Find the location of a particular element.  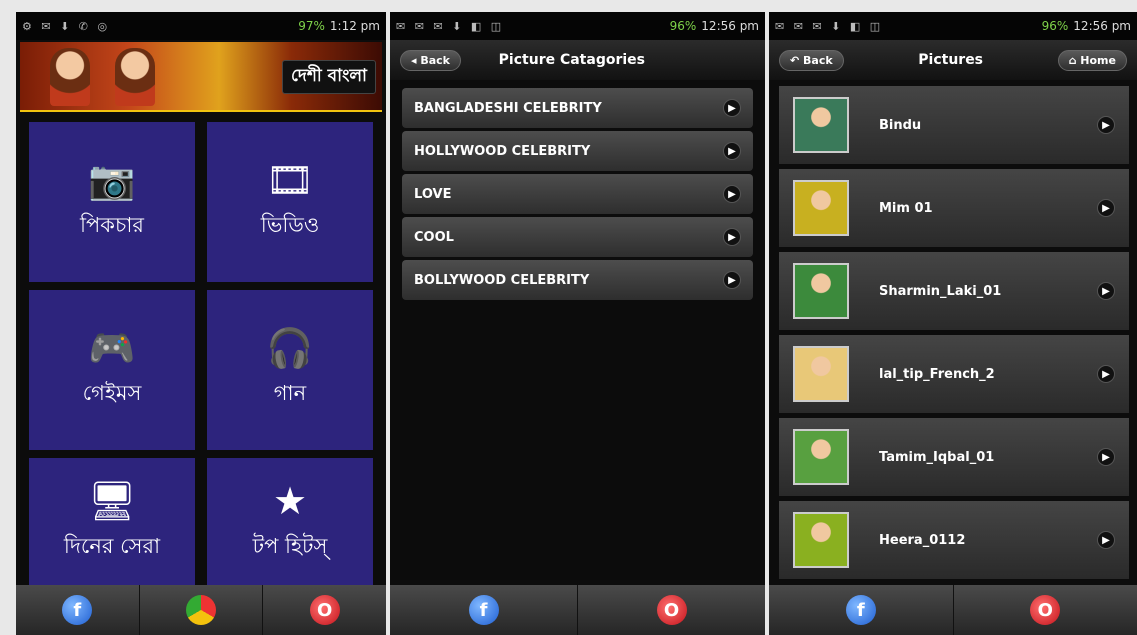

chrome-button is located at coordinates (202, 610).